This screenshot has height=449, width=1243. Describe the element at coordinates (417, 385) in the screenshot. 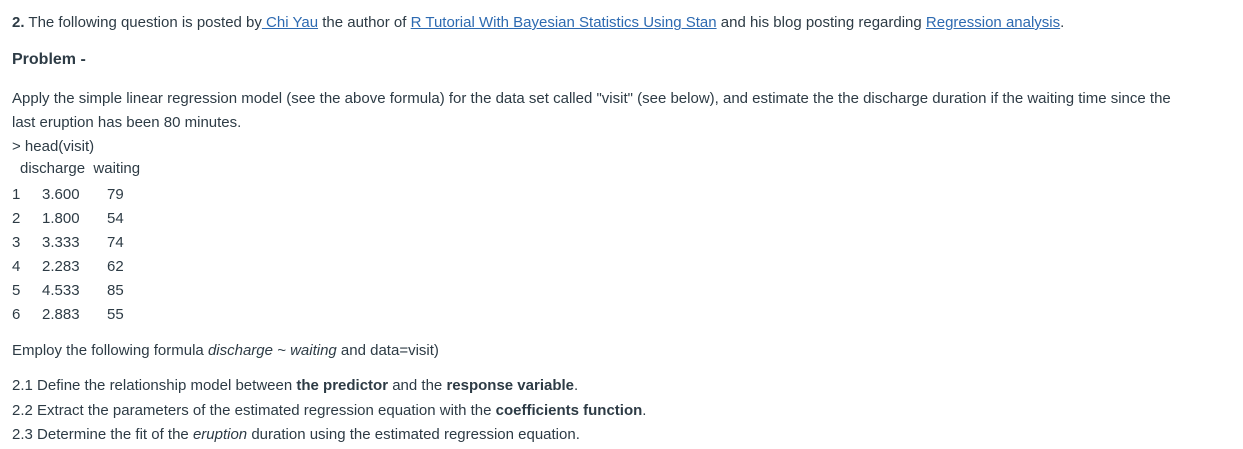

I see `q21-text-2: and the` at that location.